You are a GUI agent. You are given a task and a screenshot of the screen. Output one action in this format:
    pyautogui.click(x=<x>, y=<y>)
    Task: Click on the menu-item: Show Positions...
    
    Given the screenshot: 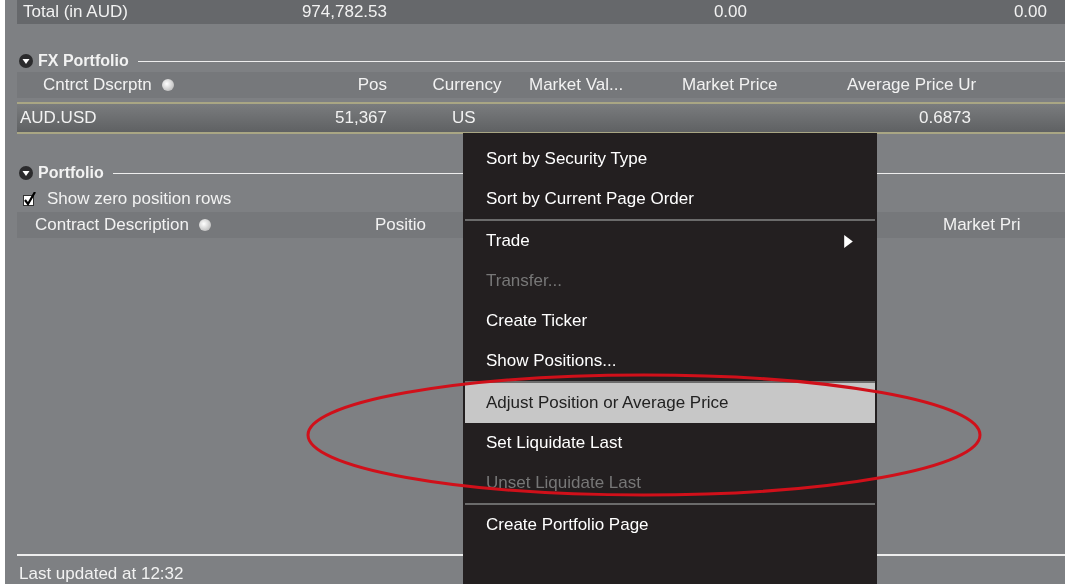 What is the action you would take?
    pyautogui.click(x=670, y=361)
    